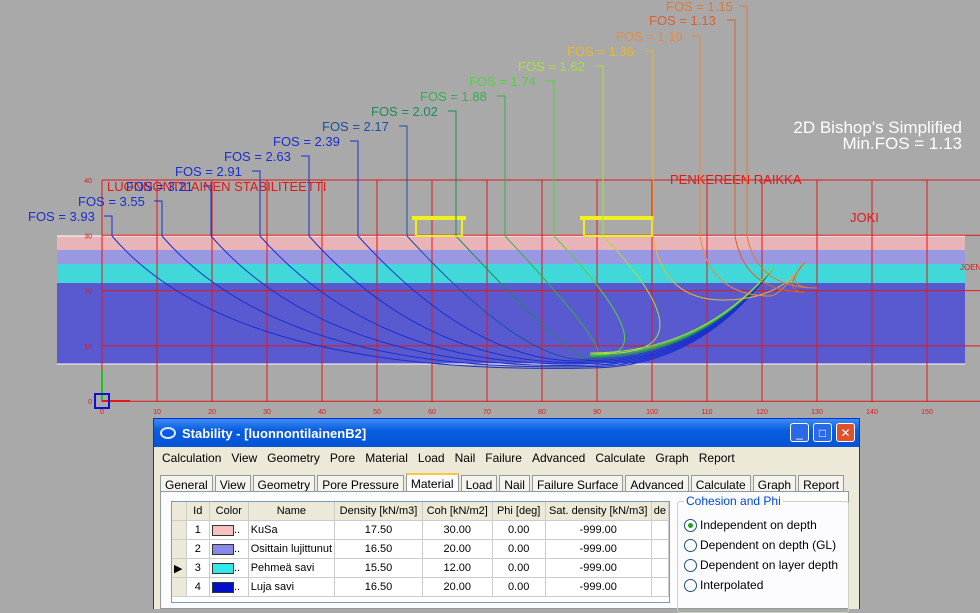  I want to click on cell-name: Osittain lujittunut, so click(292, 549).